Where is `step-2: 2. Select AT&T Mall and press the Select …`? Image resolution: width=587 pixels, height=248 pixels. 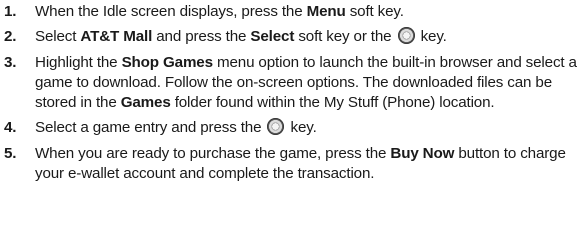
step-2: 2. Select AT&T Mall and press the Select … is located at coordinates (293, 37).